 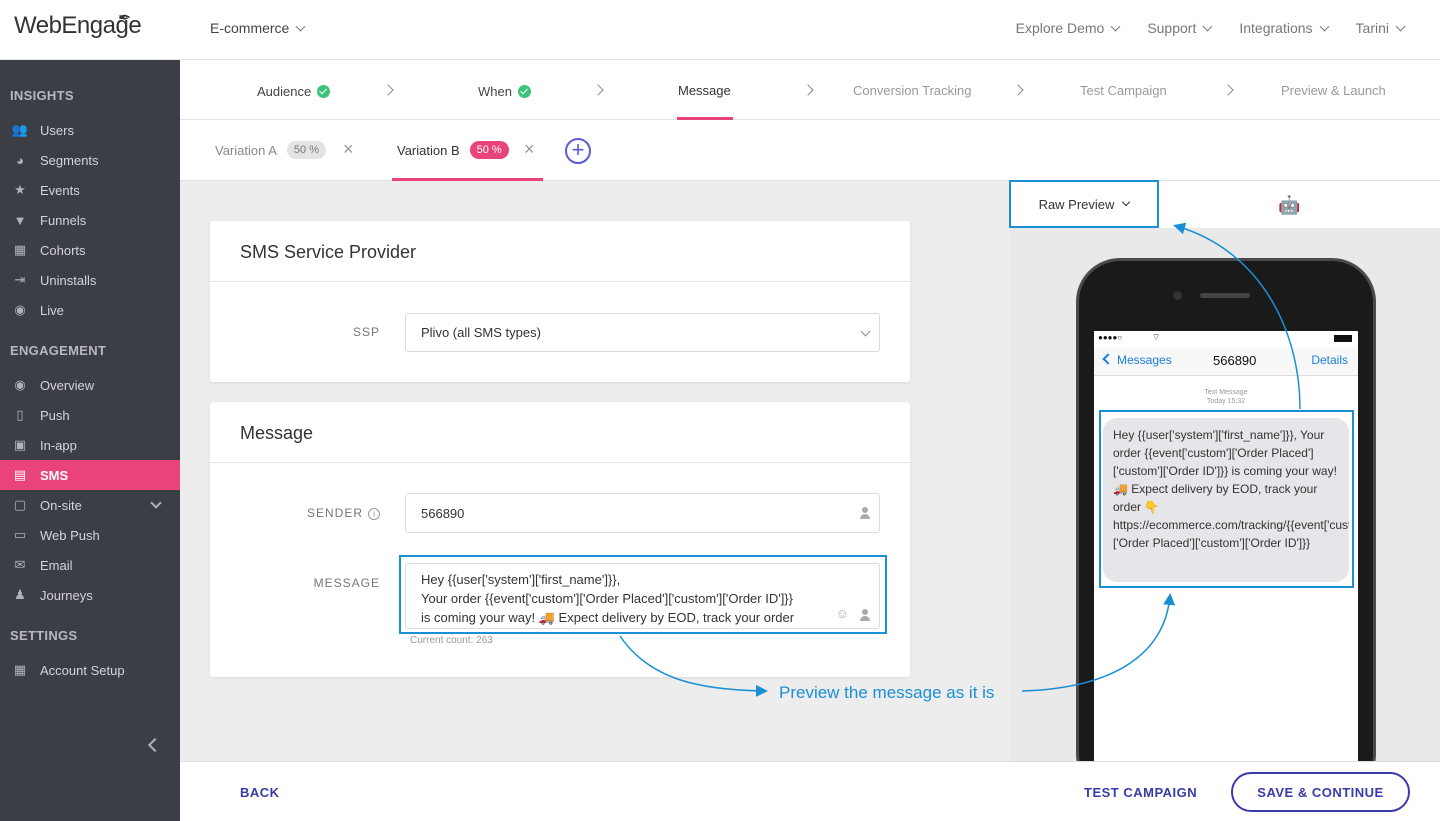 What do you see at coordinates (90, 595) in the screenshot?
I see `sidebar-item-journeys: ♟ Journeys` at bounding box center [90, 595].